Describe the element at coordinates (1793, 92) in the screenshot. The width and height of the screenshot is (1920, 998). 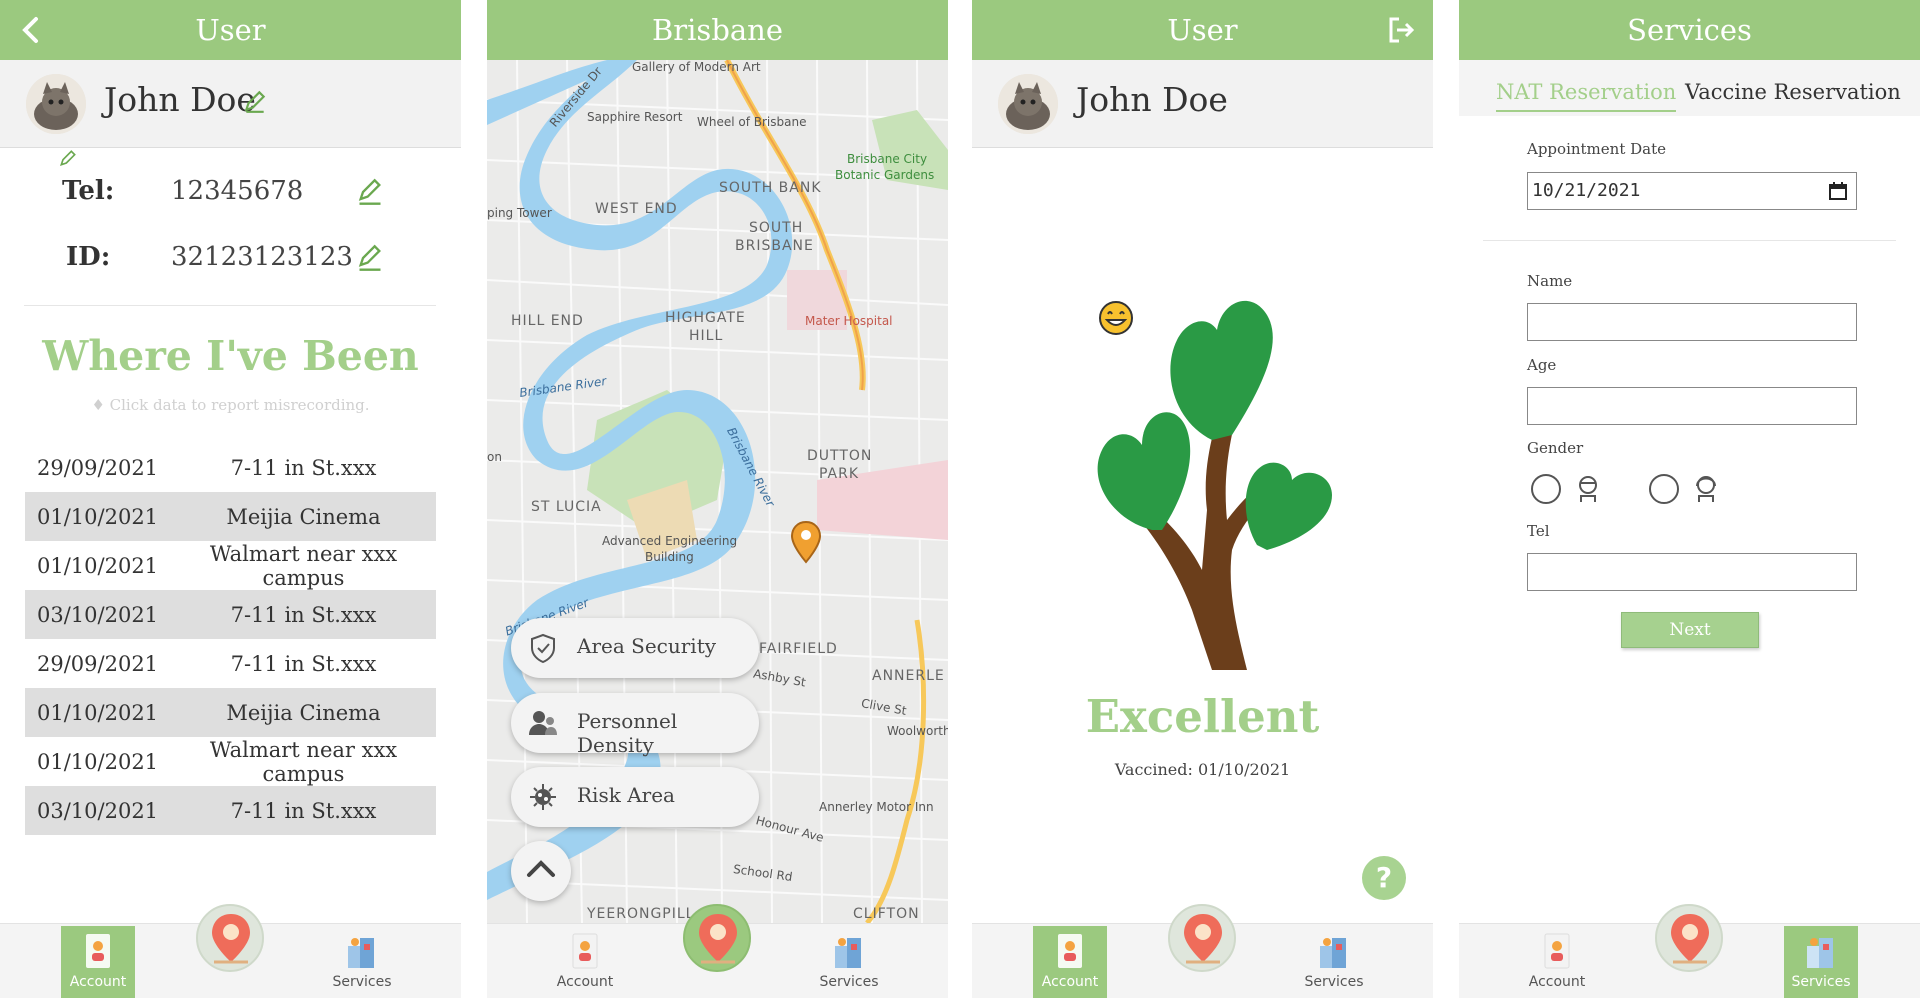
I see `tab-vaccine-reservation: Vaccine Reservation` at that location.